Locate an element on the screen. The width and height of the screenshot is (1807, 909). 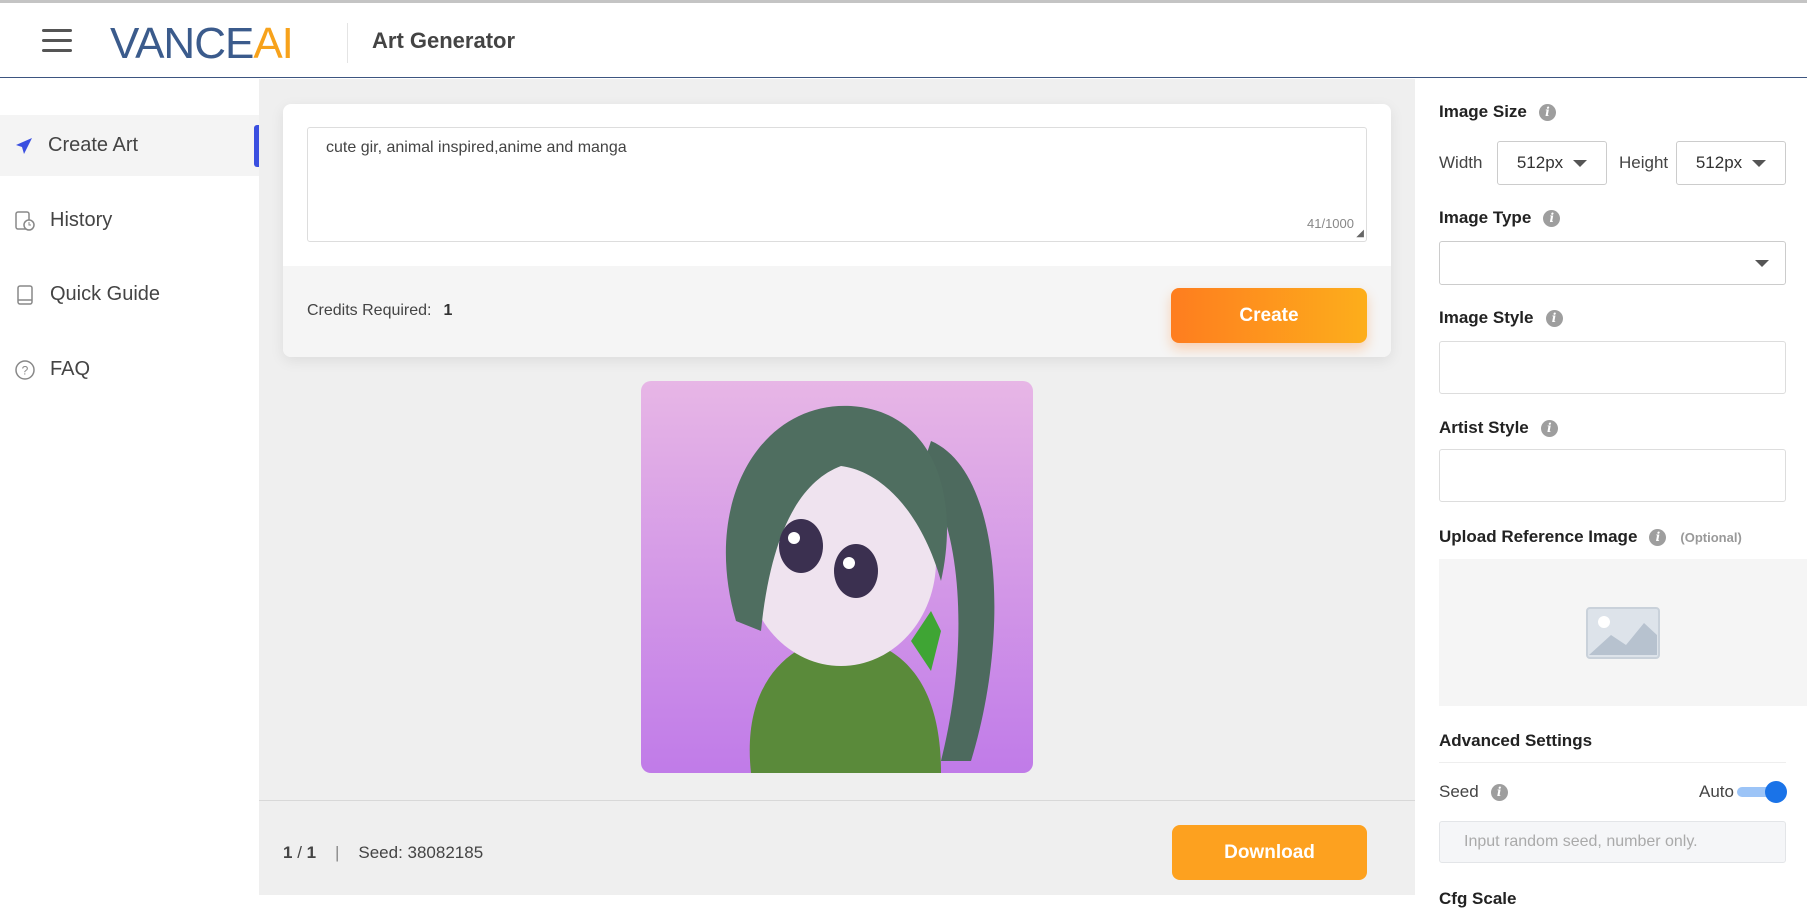
logo: VANCEAI is located at coordinates (202, 44).